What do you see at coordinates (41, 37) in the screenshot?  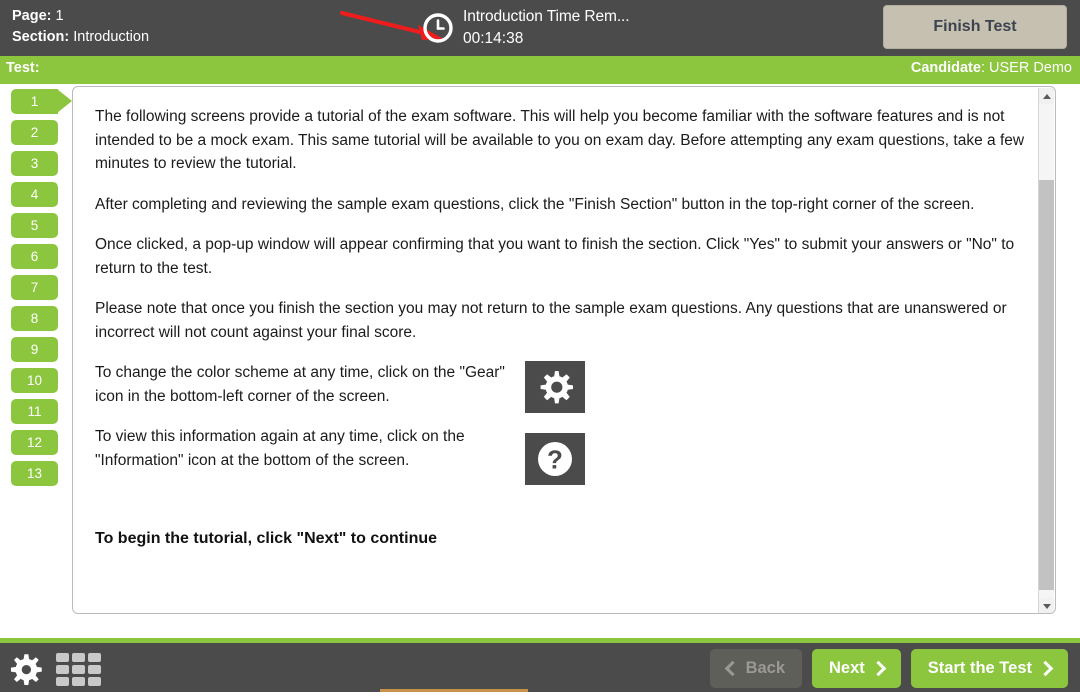 I see `section-label: Section:` at bounding box center [41, 37].